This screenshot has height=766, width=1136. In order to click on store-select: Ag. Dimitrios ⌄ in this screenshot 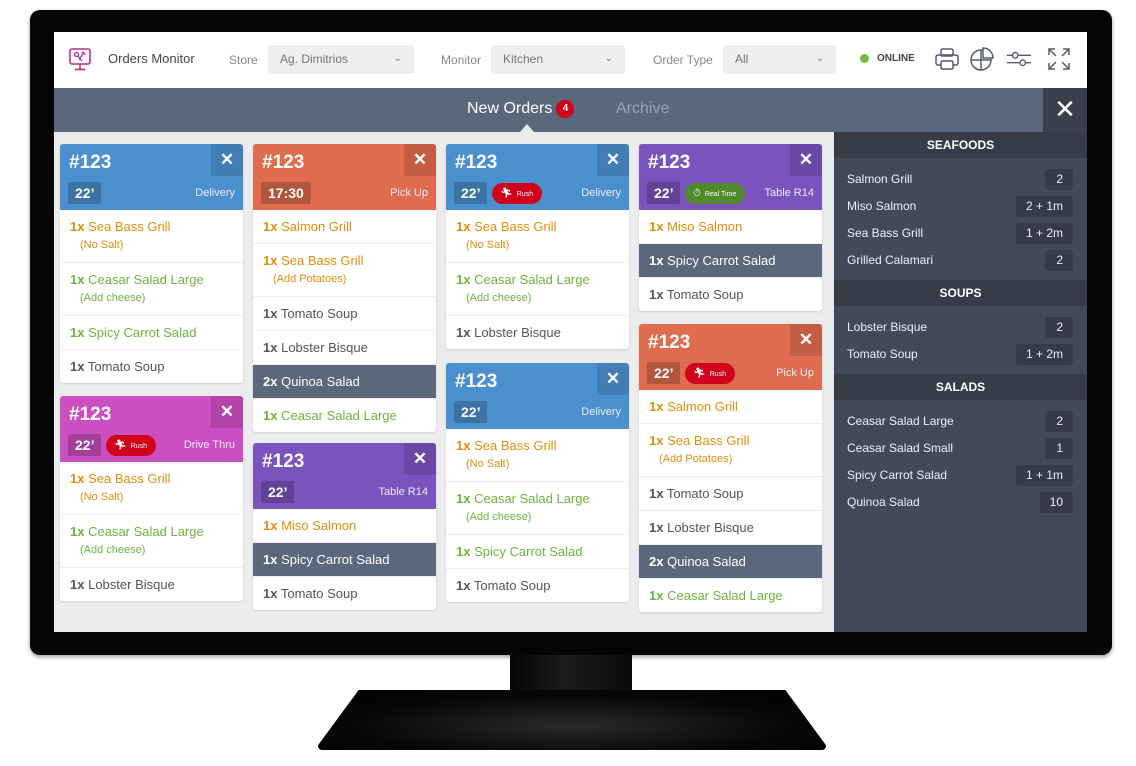, I will do `click(341, 59)`.